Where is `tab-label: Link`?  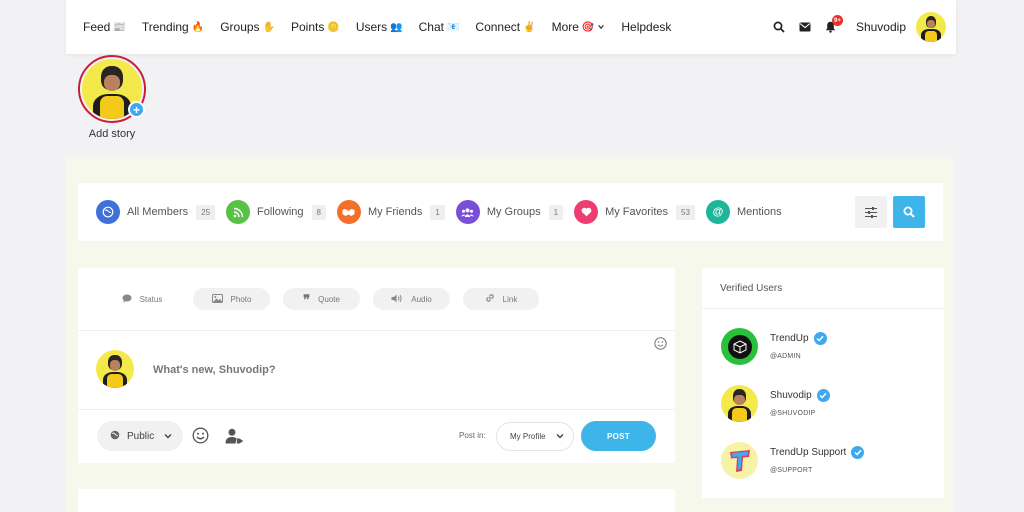
tab-label: Link is located at coordinates (510, 299).